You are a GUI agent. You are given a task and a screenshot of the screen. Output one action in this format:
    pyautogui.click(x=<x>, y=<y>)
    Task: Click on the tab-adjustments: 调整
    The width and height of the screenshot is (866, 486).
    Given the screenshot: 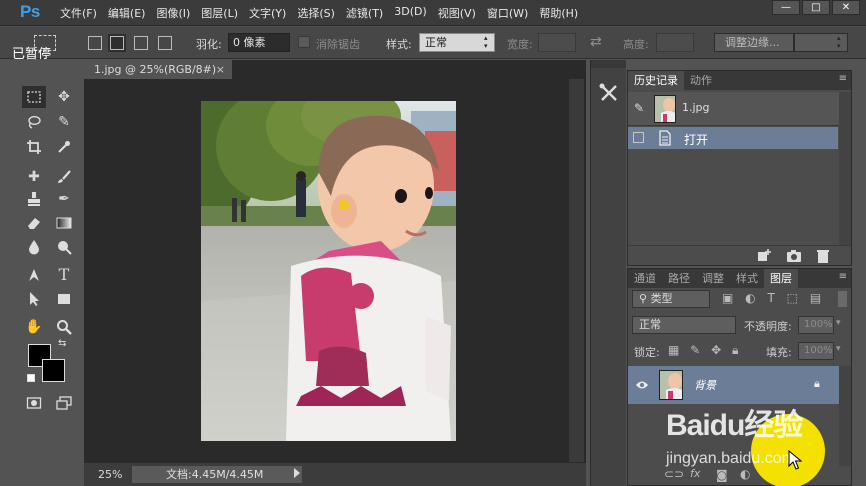 What is the action you would take?
    pyautogui.click(x=713, y=278)
    